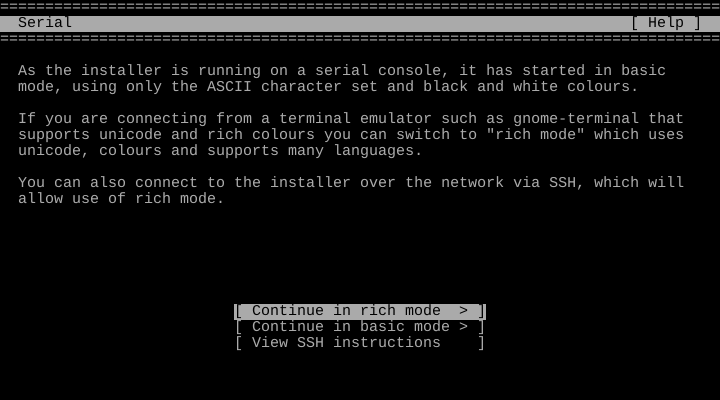  What do you see at coordinates (352, 136) in the screenshot?
I see `body-paragraph: If you are connecting from a terminal emulator such as gnome-terminal that supports unicode and rich colours you can switch to "rich mode" which uses unicode, colours and supports many languages.` at bounding box center [352, 136].